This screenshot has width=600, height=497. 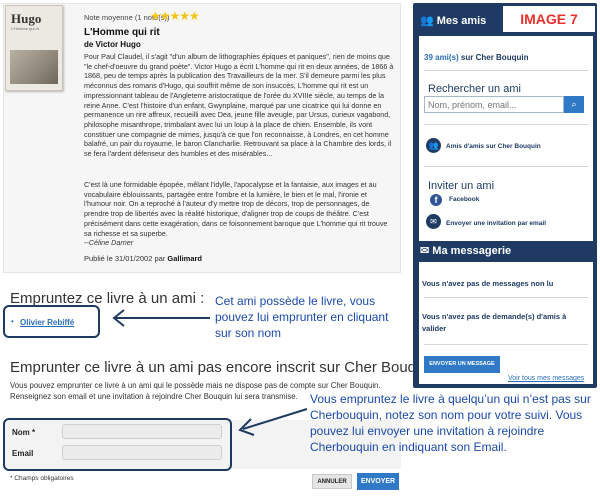 What do you see at coordinates (142, 452) in the screenshot?
I see `email-field` at bounding box center [142, 452].